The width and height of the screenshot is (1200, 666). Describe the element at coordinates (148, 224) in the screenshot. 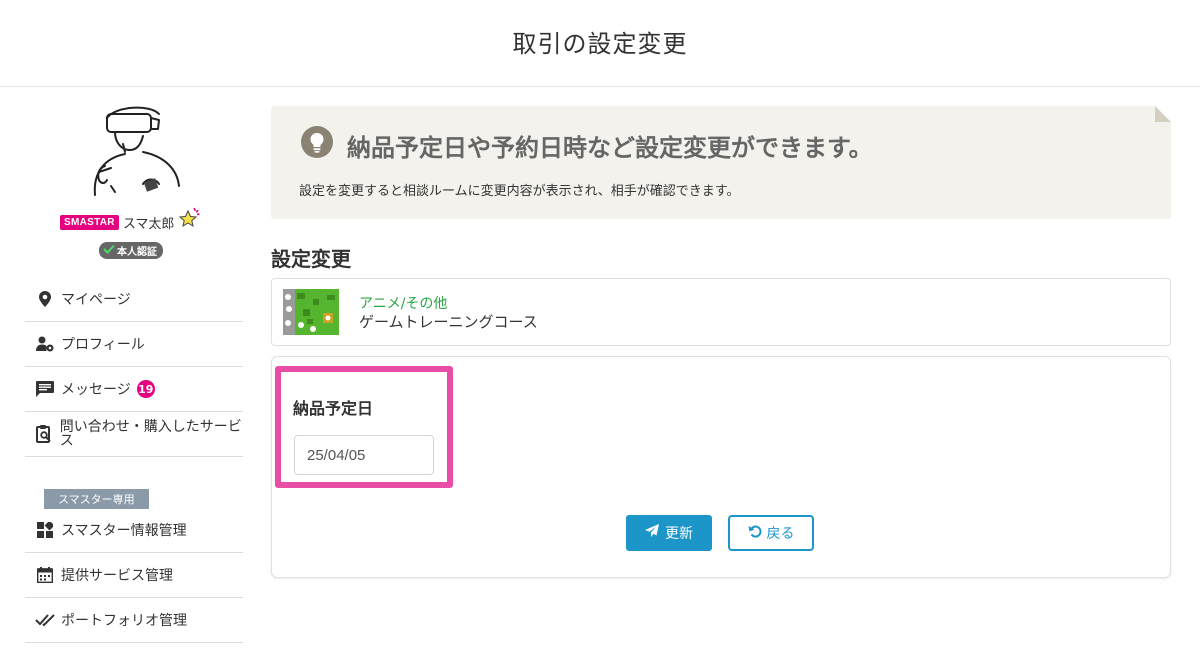

I see `username: スマ太郎` at that location.